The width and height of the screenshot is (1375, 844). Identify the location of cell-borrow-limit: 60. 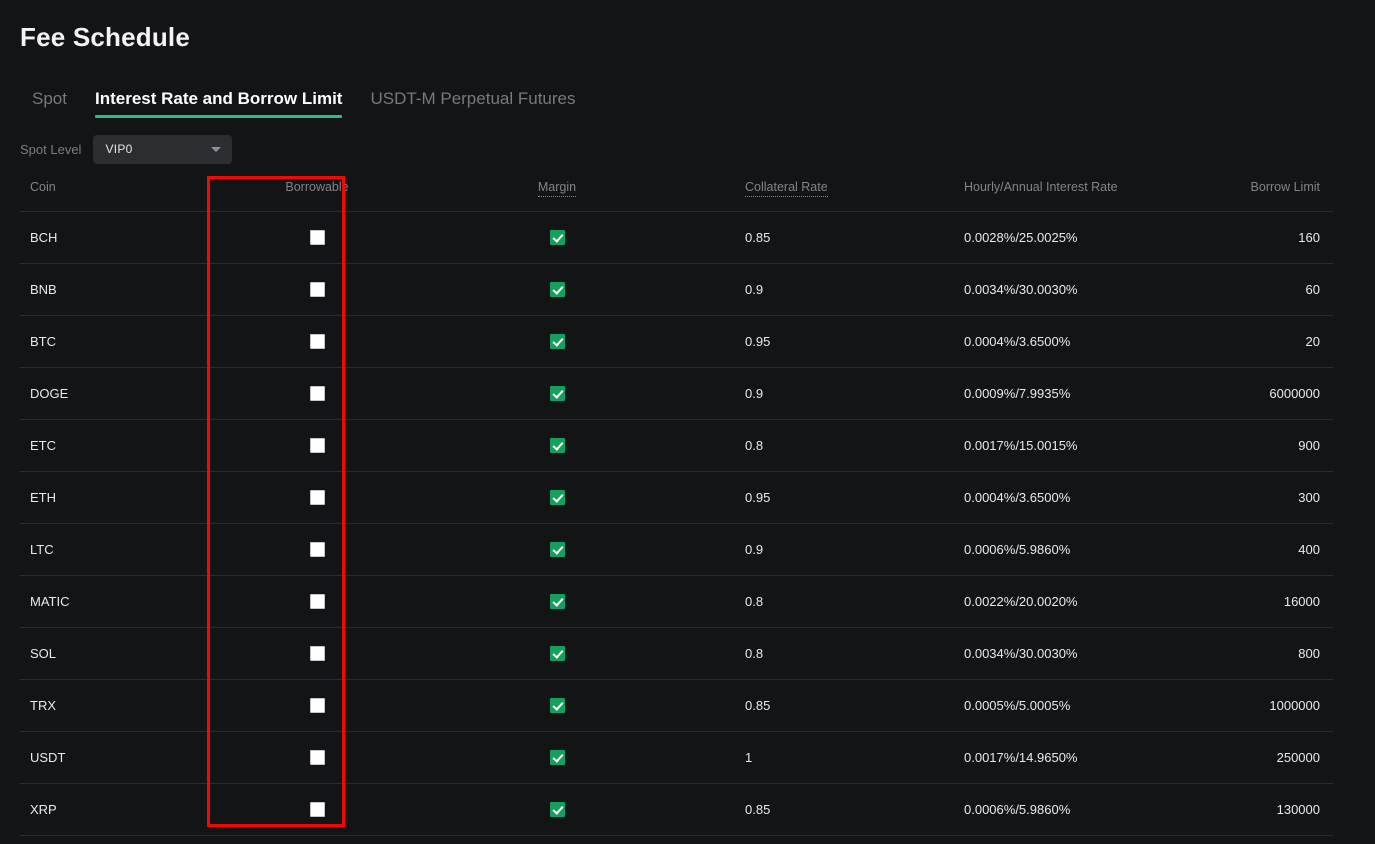
(1312, 289).